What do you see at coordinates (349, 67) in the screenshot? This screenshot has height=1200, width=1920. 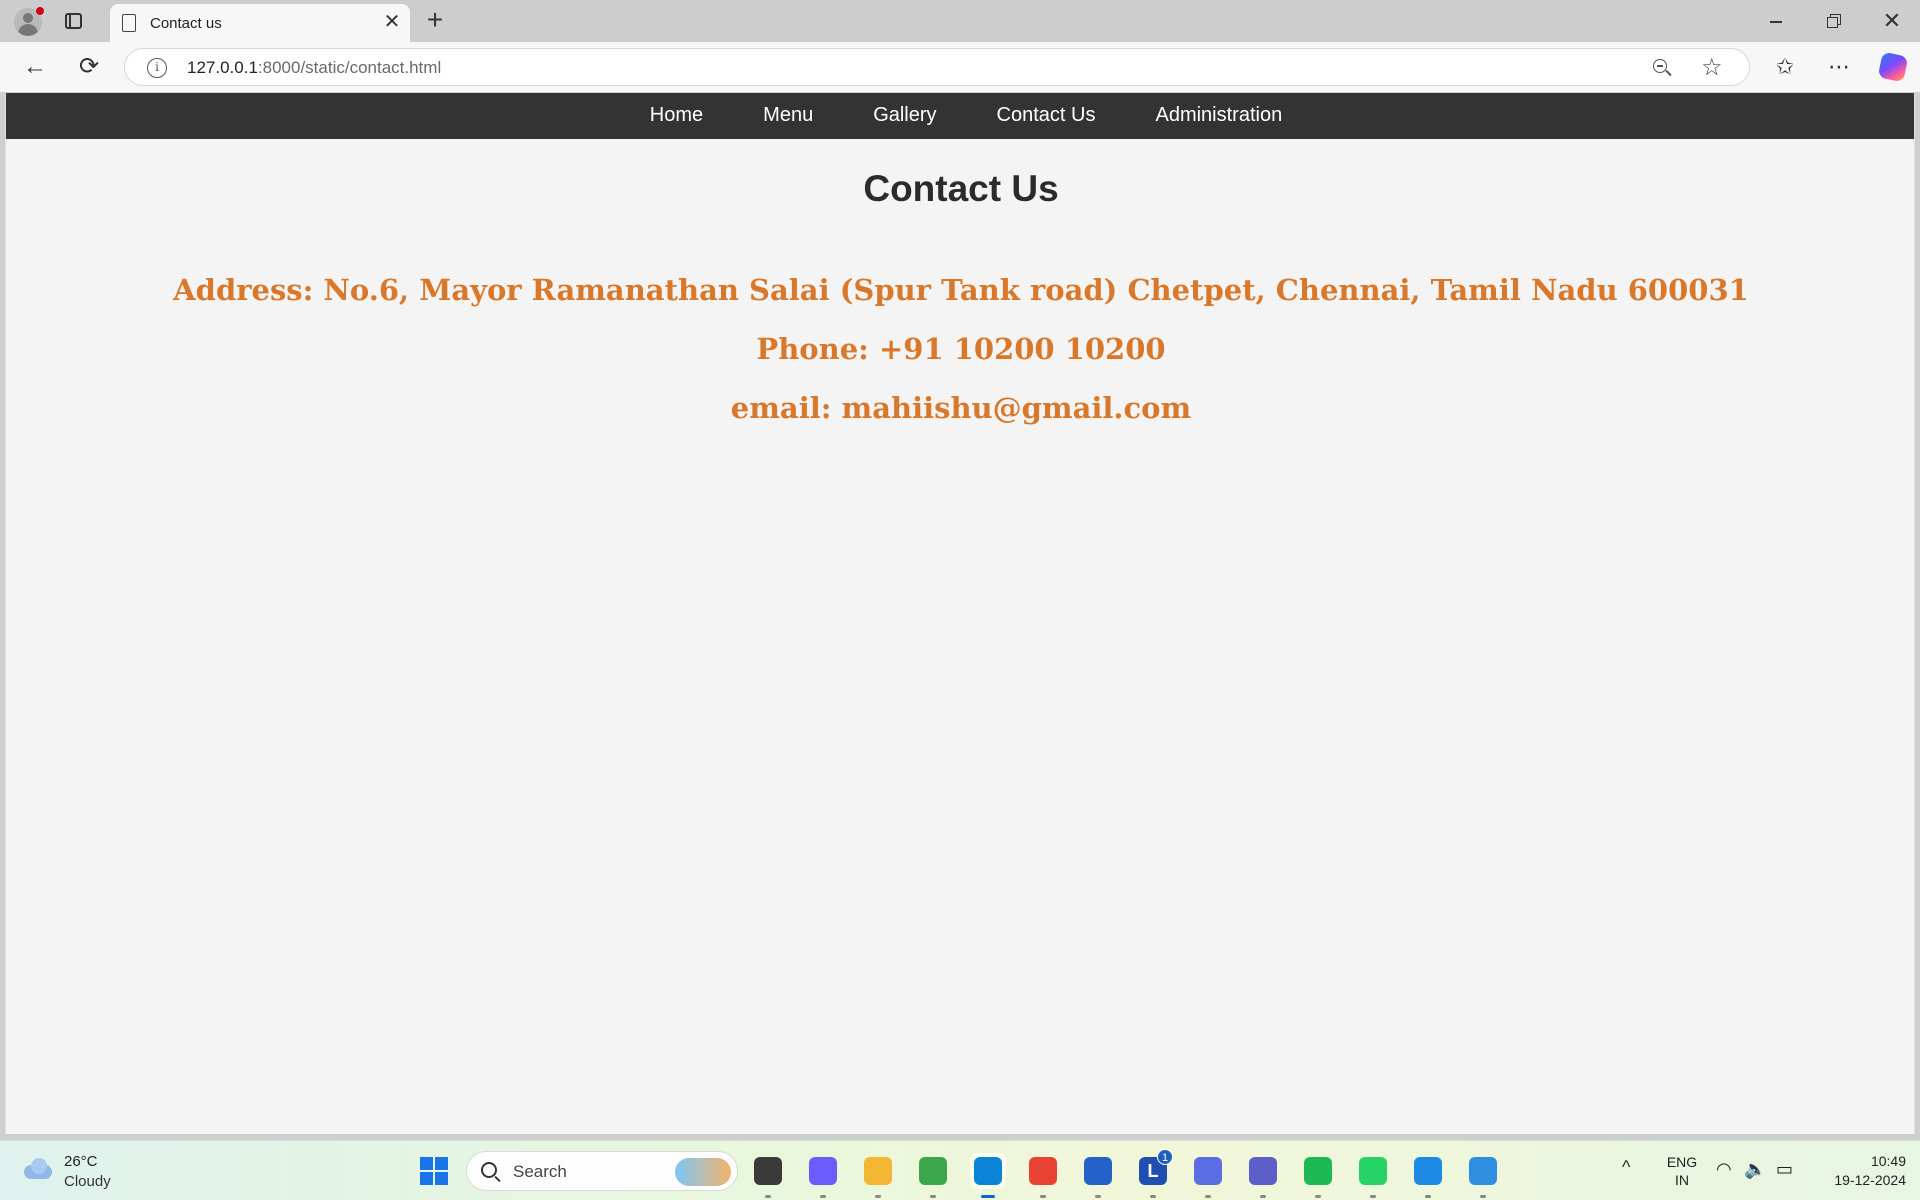 I see `url-path: :8000/static/contact.html` at bounding box center [349, 67].